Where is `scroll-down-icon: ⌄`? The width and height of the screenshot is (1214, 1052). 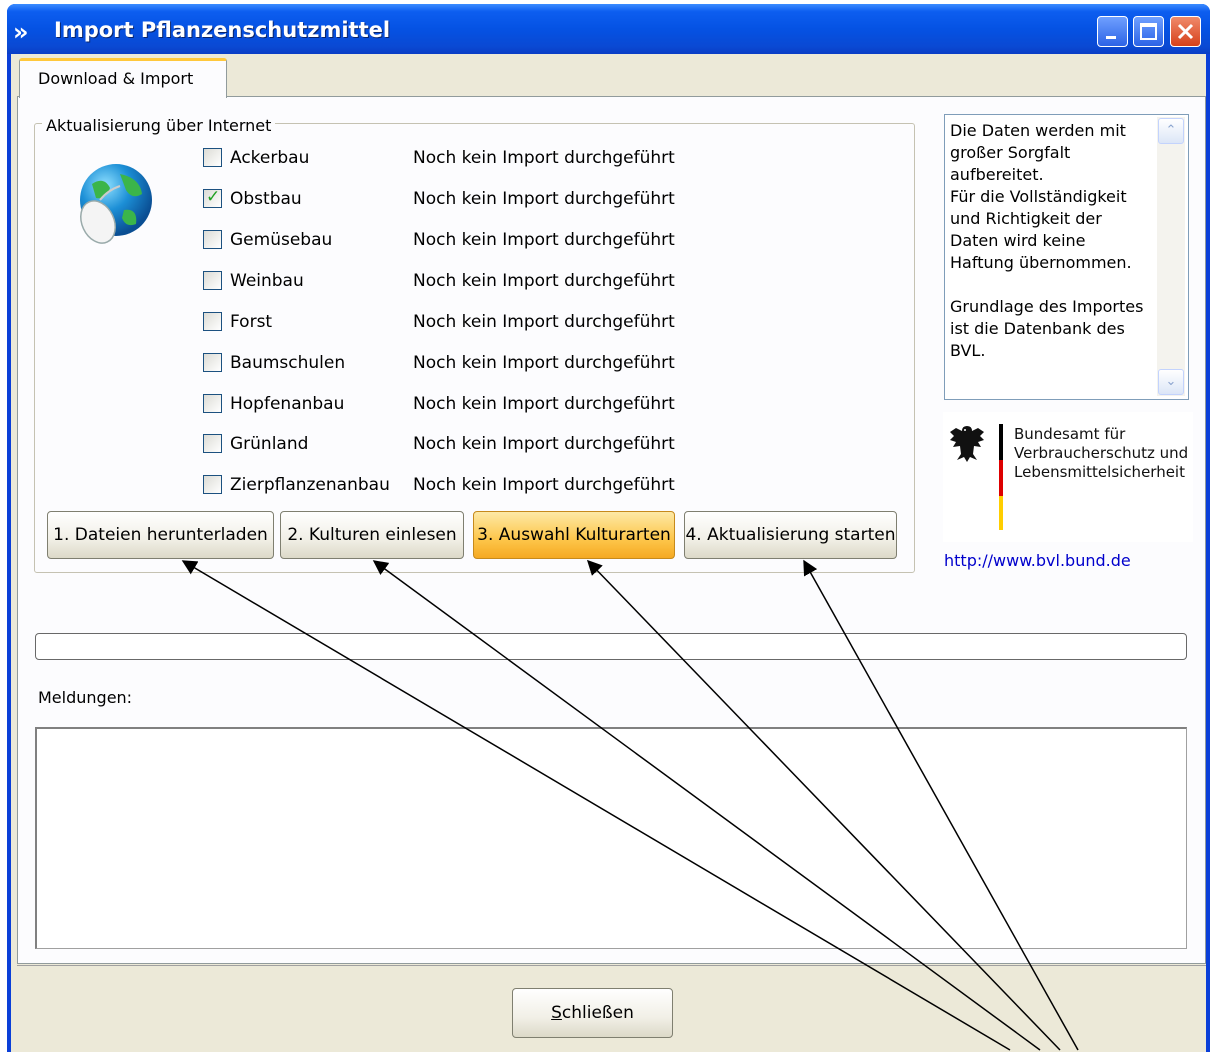
scroll-down-icon: ⌄ is located at coordinates (1171, 382).